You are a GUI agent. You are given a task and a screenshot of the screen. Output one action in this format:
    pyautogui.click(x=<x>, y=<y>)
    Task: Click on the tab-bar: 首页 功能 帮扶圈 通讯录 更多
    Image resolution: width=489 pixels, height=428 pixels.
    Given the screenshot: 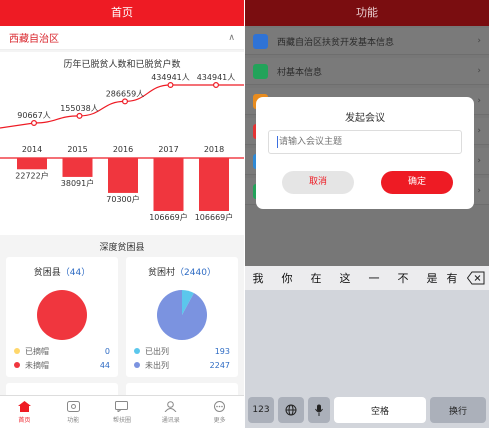 What is the action you would take?
    pyautogui.click(x=122, y=411)
    